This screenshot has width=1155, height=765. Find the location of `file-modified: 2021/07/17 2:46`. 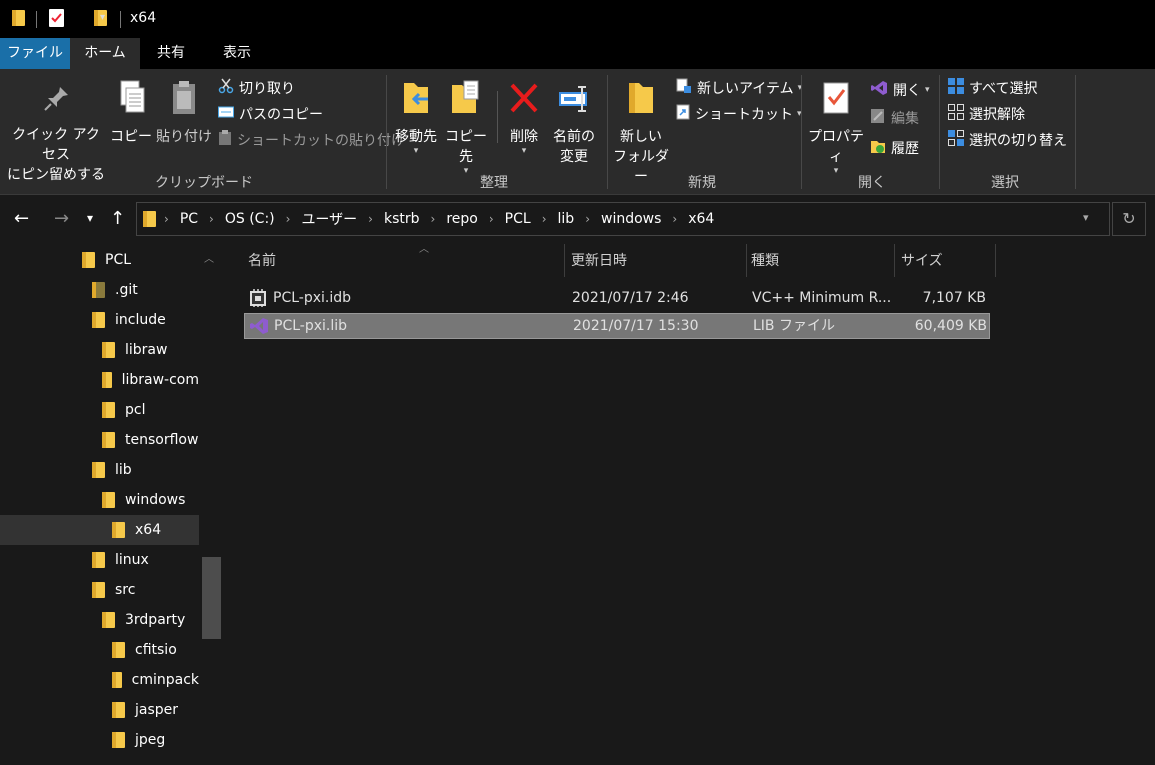

file-modified: 2021/07/17 2:46 is located at coordinates (630, 298).